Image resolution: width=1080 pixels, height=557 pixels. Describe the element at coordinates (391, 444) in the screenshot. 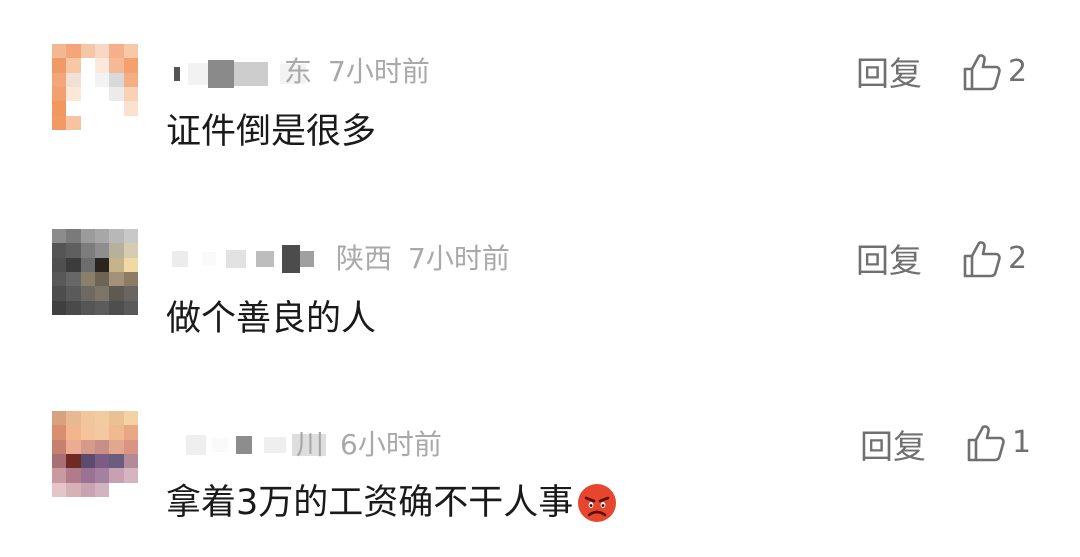

I see `timestamp: 6小时前` at that location.